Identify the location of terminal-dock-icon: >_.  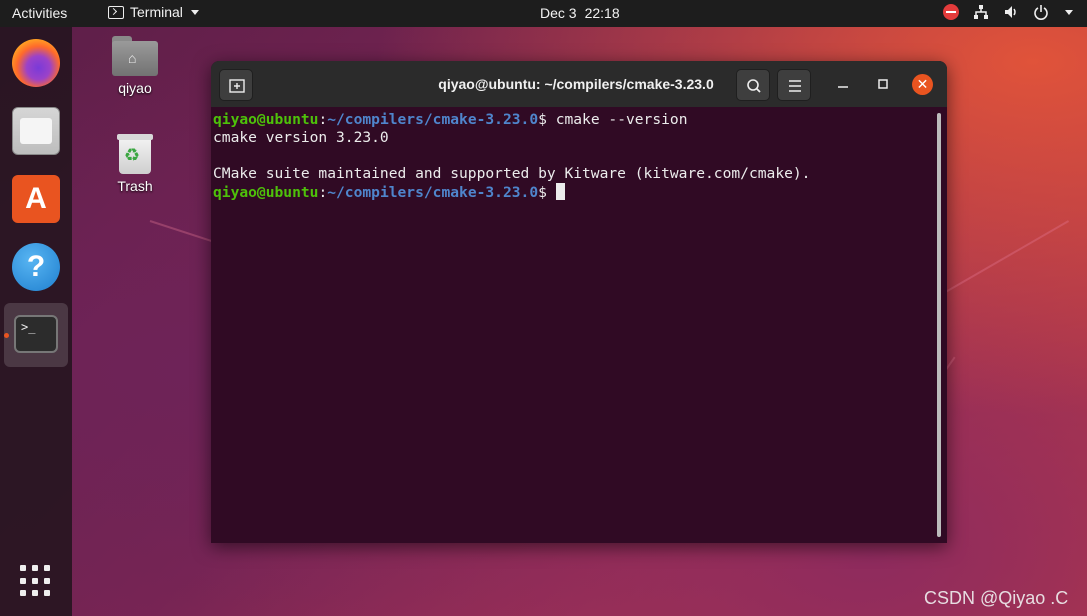
(36, 334).